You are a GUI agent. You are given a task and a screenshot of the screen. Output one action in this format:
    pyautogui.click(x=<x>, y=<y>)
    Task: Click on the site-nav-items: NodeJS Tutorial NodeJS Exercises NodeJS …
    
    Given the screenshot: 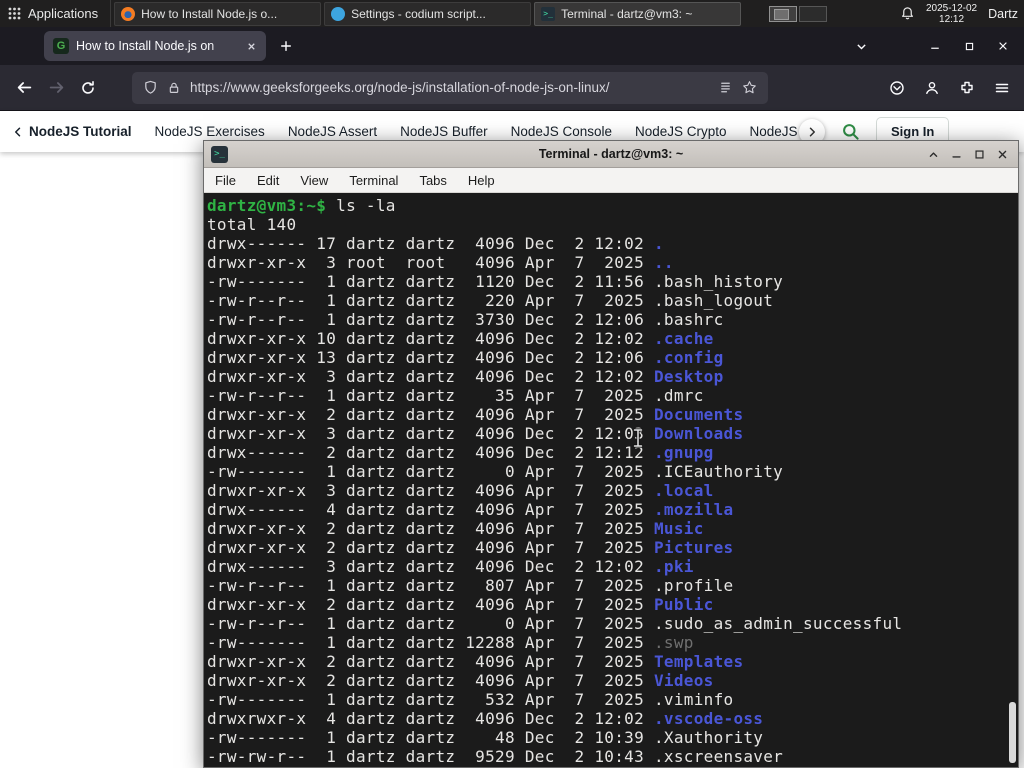 What is the action you would take?
    pyautogui.click(x=409, y=131)
    